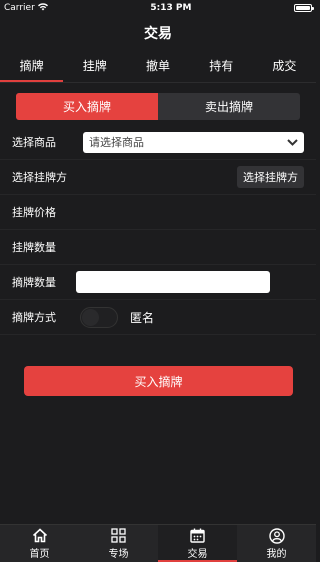  What do you see at coordinates (158, 177) in the screenshot?
I see `counterparty-row: 选择挂牌方 选择挂牌方` at bounding box center [158, 177].